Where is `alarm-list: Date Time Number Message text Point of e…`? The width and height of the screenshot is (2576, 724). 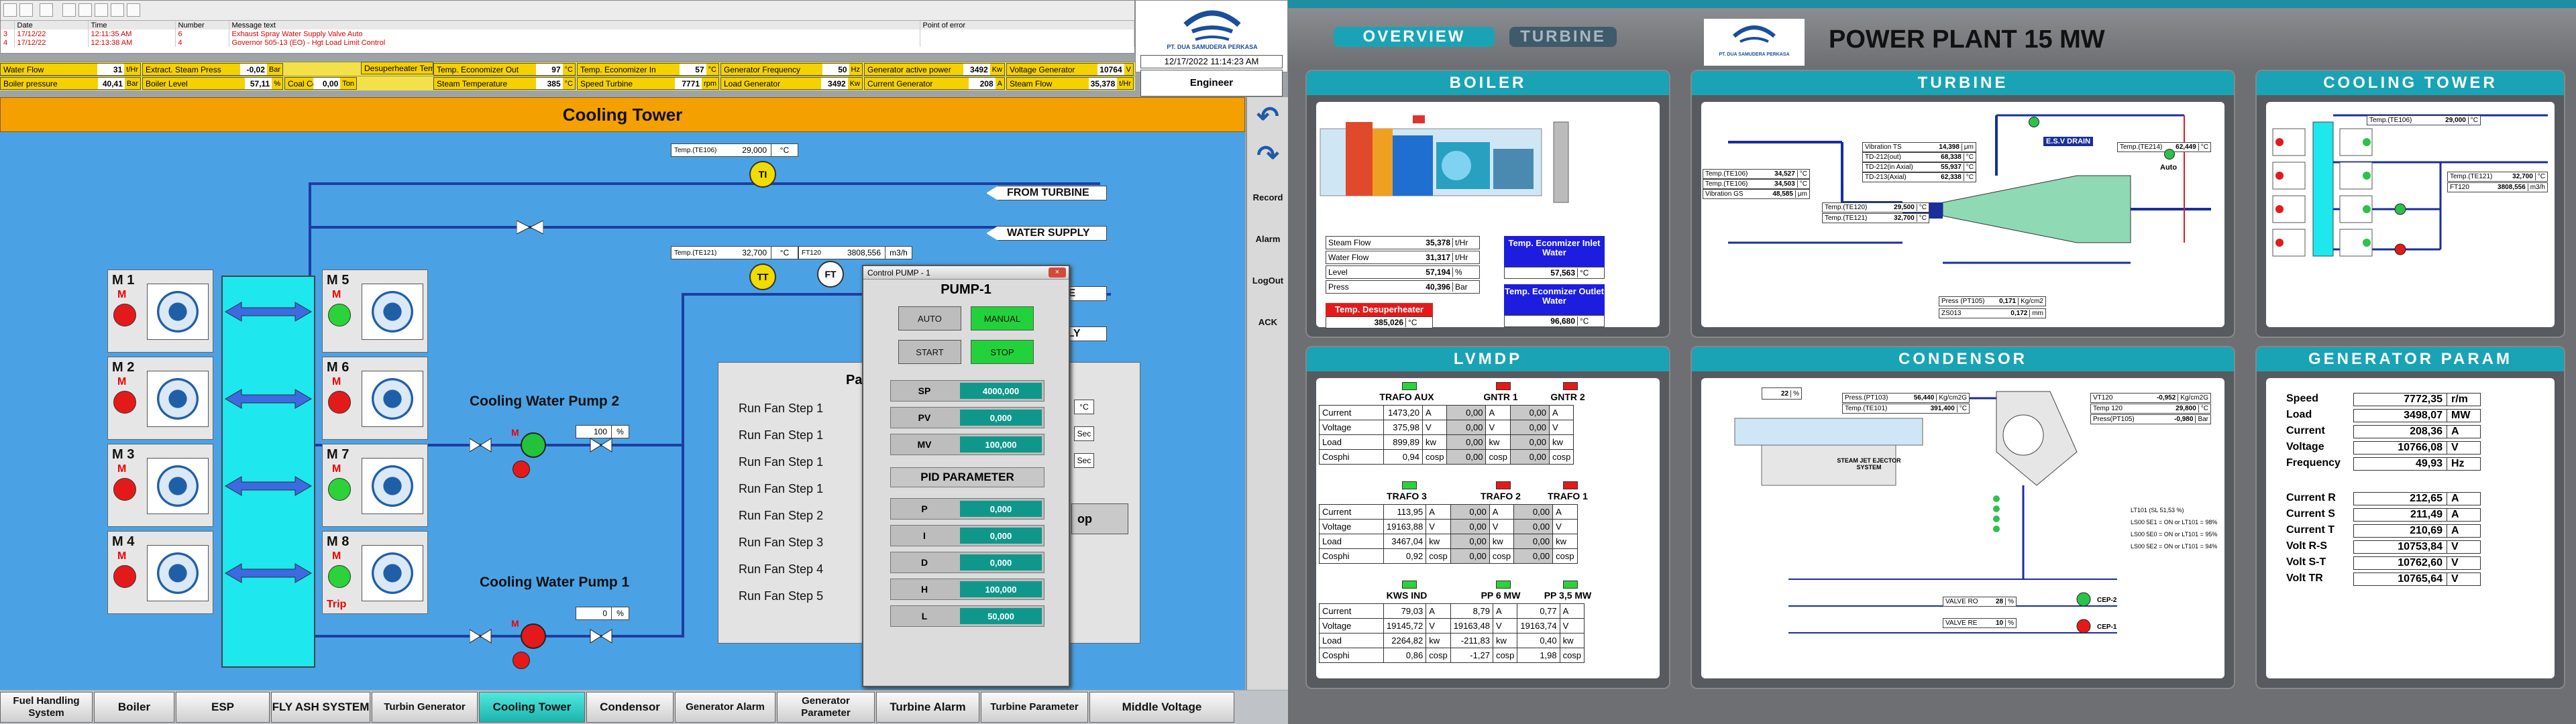 alarm-list: Date Time Number Message text Point of e… is located at coordinates (567, 27).